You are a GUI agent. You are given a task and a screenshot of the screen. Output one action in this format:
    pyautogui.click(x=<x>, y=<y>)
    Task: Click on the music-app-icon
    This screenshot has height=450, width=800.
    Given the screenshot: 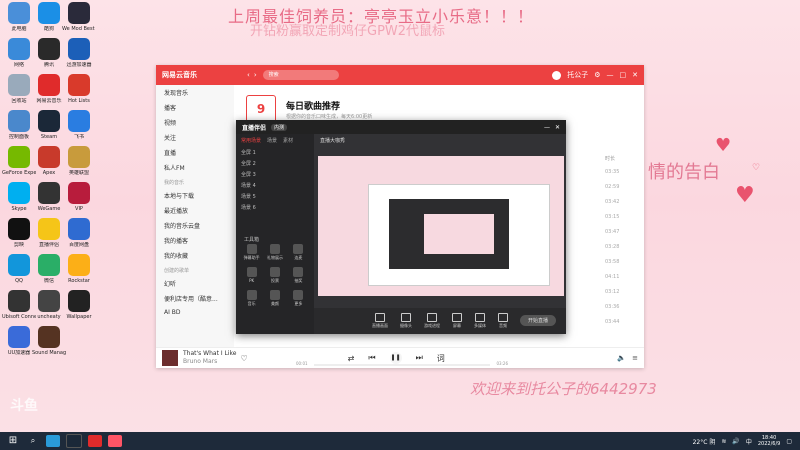 What is the action you would take?
    pyautogui.click(x=95, y=441)
    